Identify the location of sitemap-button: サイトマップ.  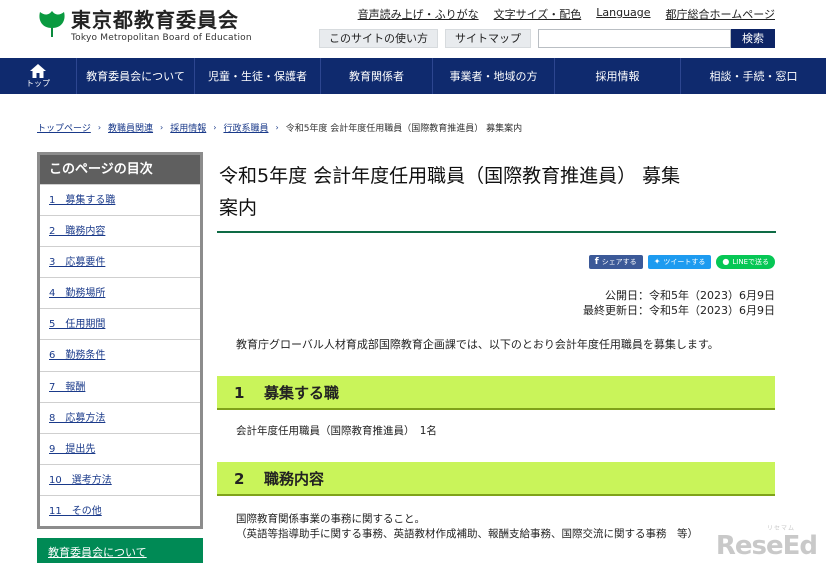
(488, 38).